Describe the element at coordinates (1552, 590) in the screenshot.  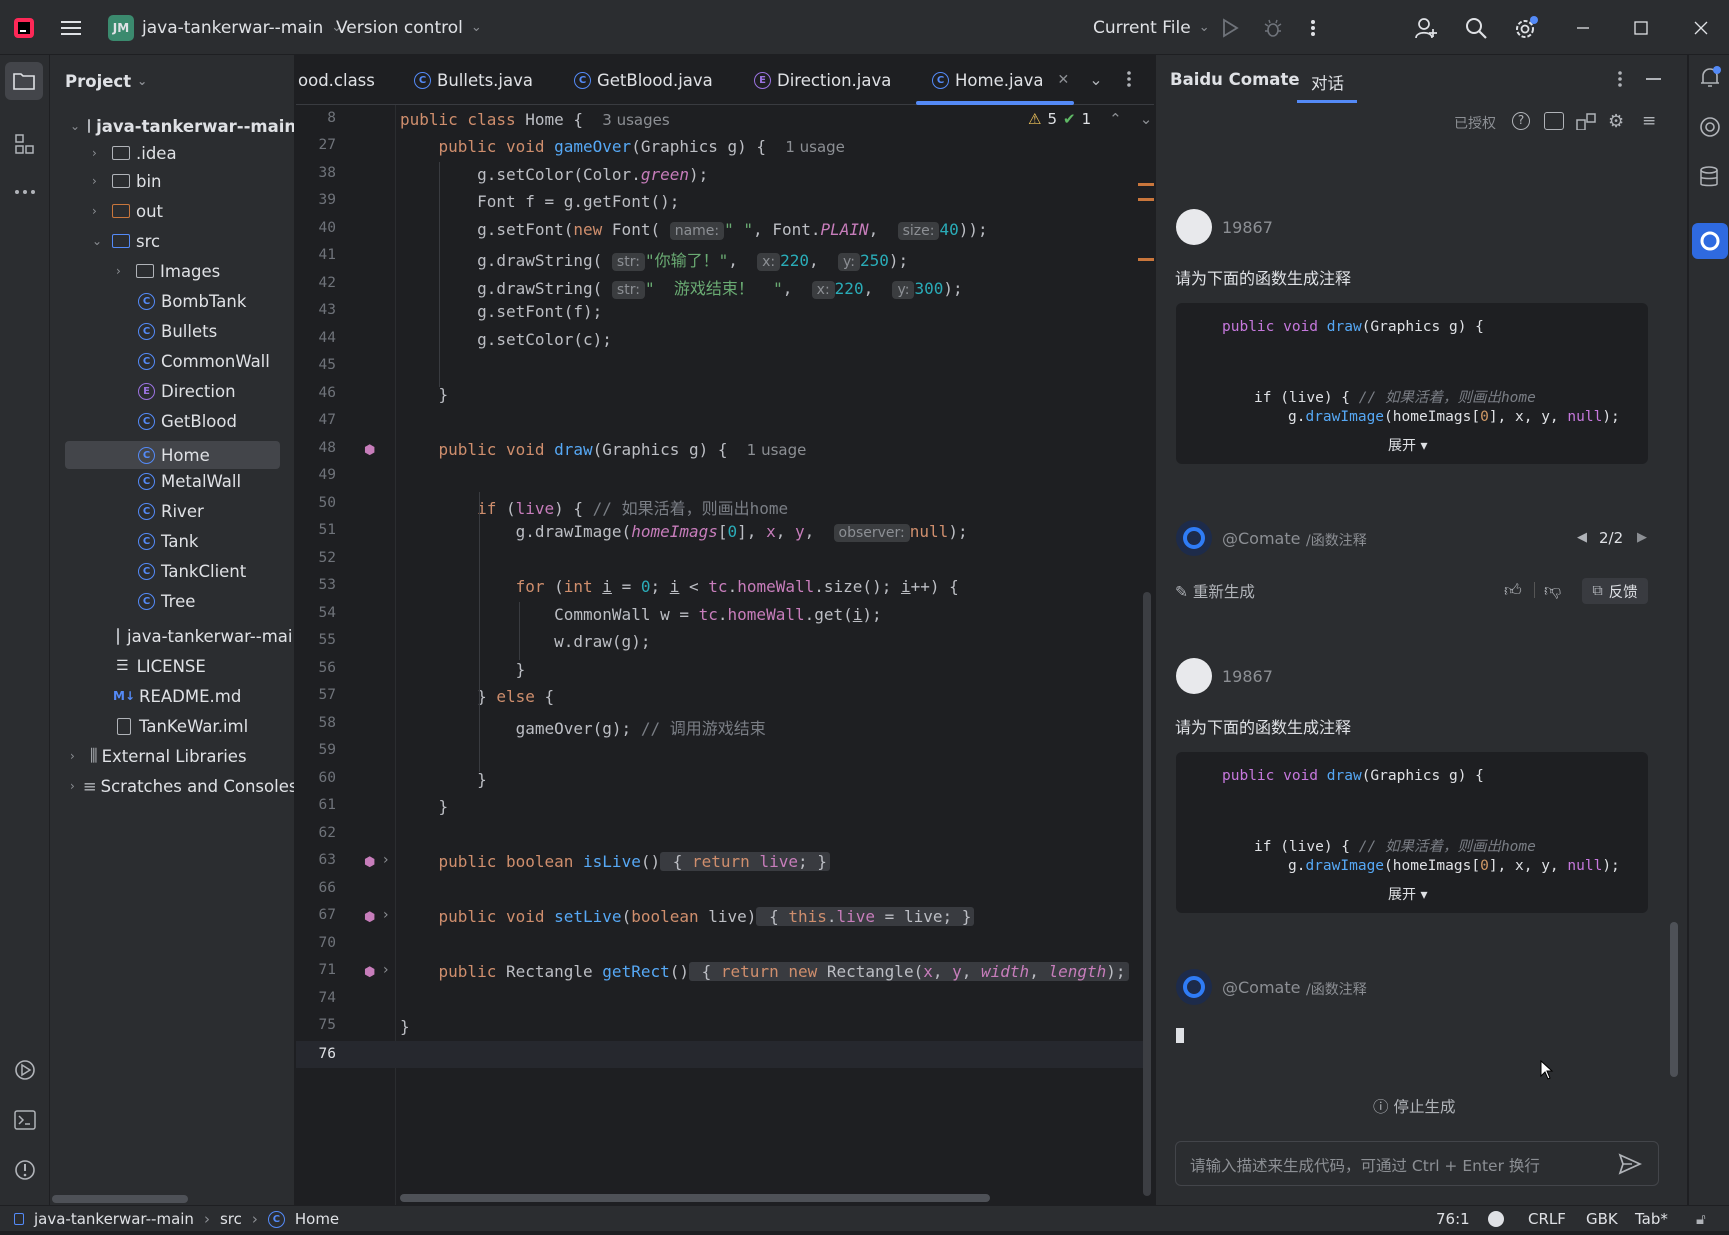
I see `thumbs-down-icon: 👎︎` at that location.